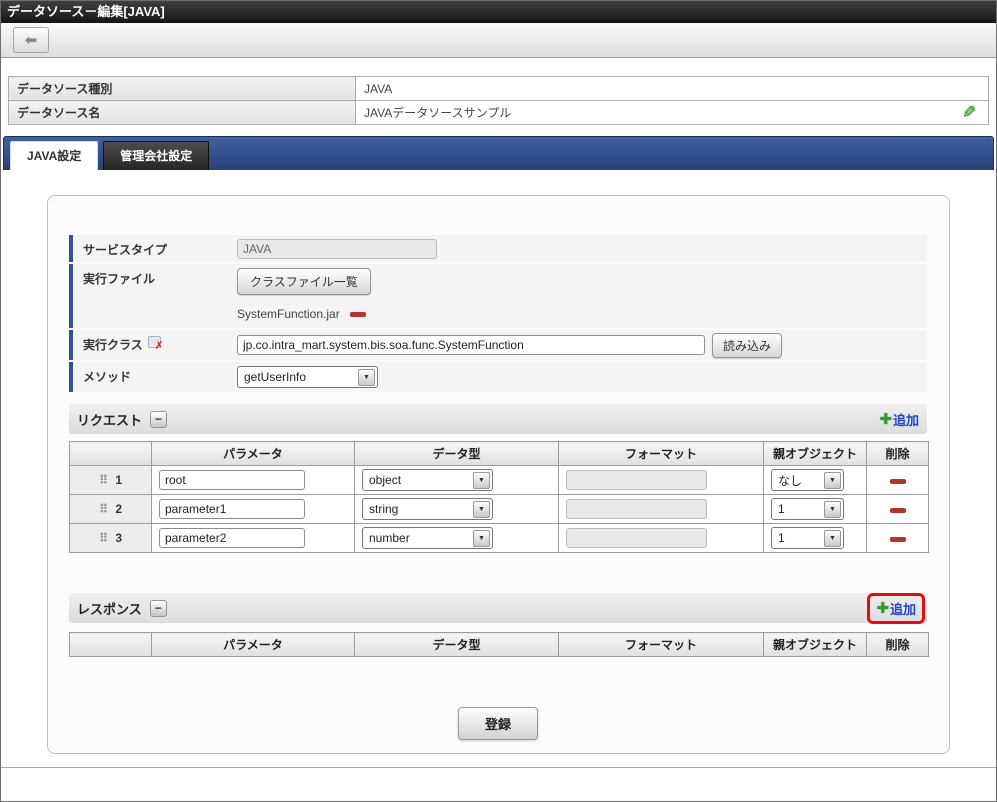 Image resolution: width=997 pixels, height=802 pixels. Describe the element at coordinates (498, 153) in the screenshot. I see `tab-bar: JAVA設定 管理会社設定` at that location.